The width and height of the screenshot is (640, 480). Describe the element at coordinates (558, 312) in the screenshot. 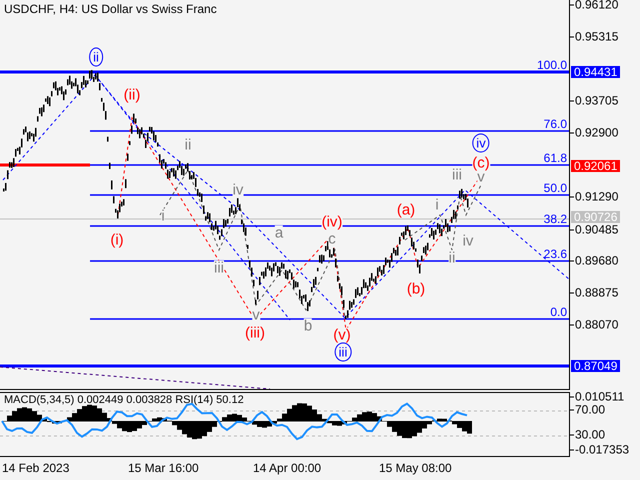

I see `fibonacci-level-label: 0.0` at that location.